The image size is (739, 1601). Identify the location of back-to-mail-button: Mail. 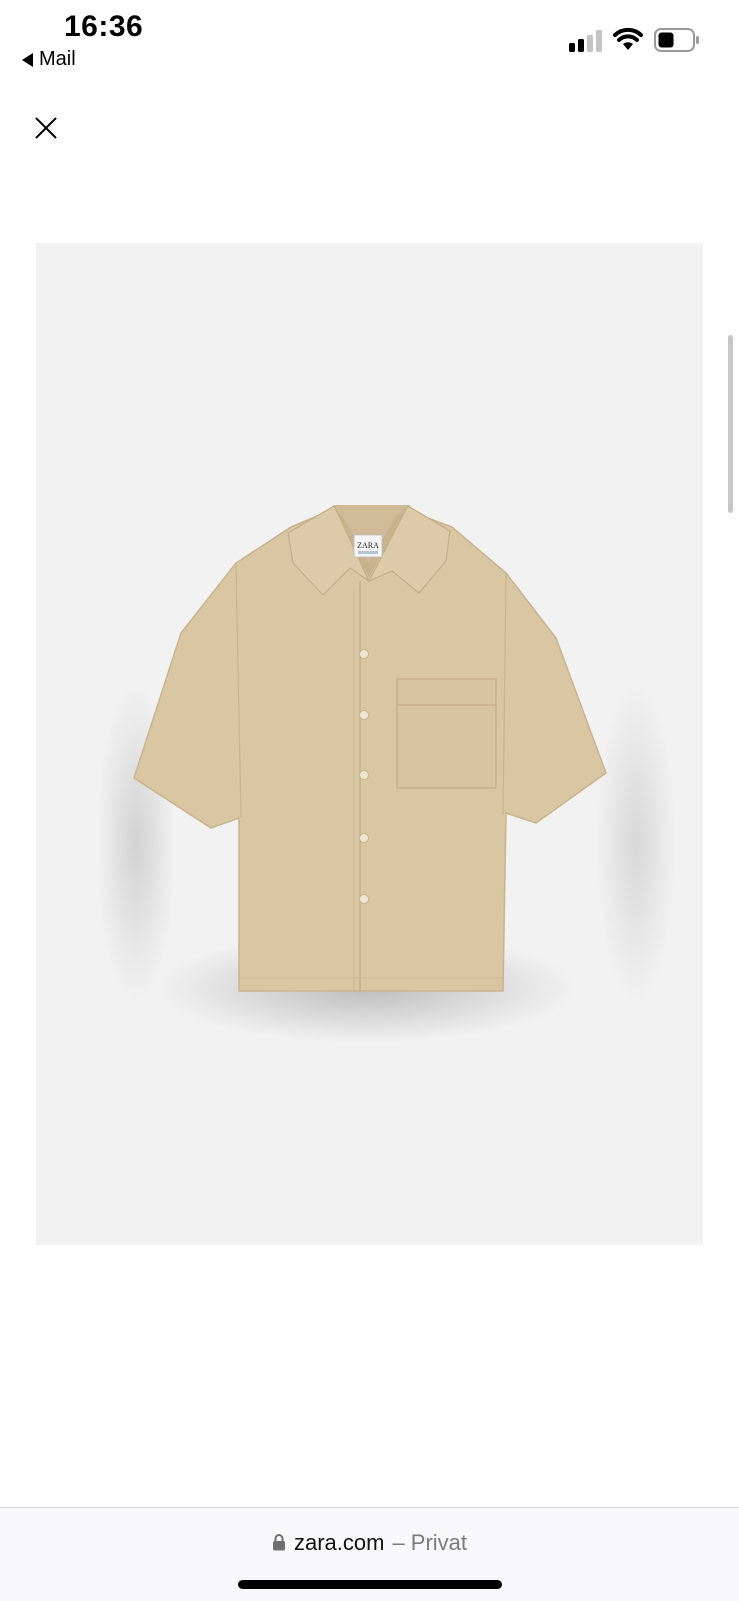
(49, 59).